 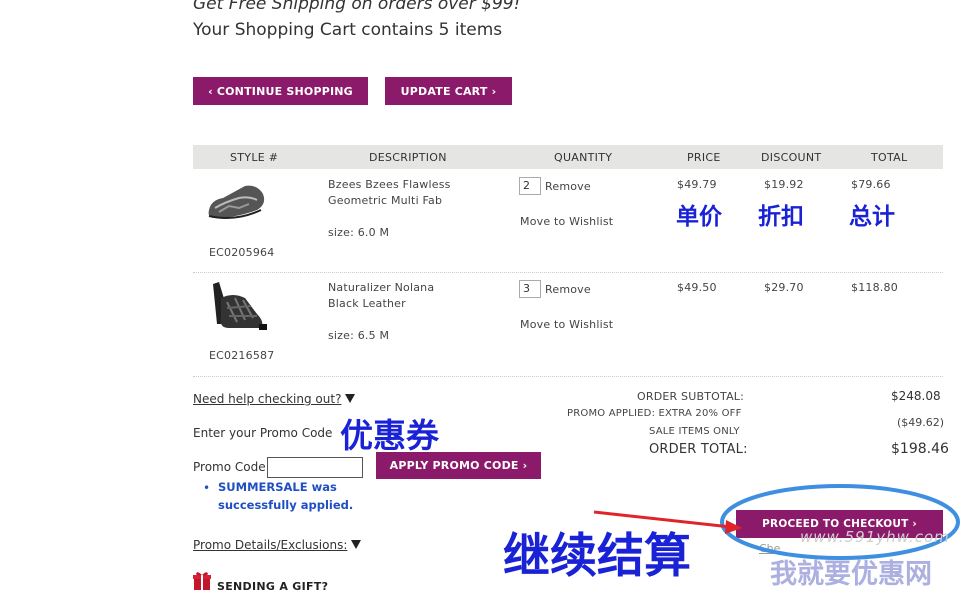 I want to click on sending-gift-label: SENDING A GIFT?, so click(x=272, y=586).